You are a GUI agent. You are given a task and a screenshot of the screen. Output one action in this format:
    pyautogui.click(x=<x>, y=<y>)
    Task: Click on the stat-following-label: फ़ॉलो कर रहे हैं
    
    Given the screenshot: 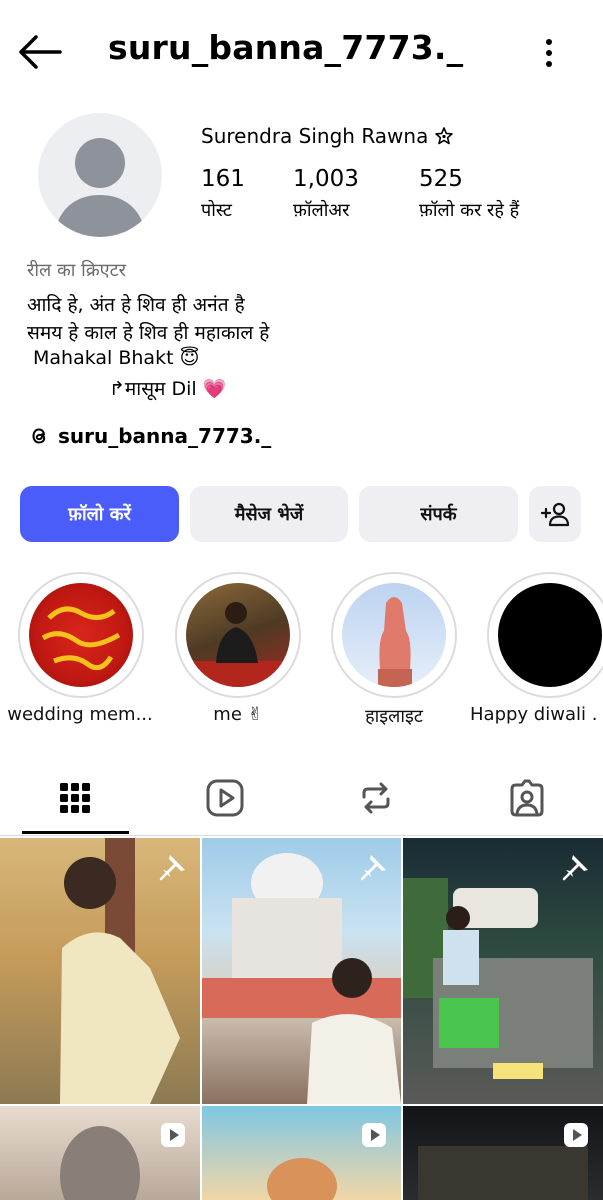 What is the action you would take?
    pyautogui.click(x=469, y=210)
    